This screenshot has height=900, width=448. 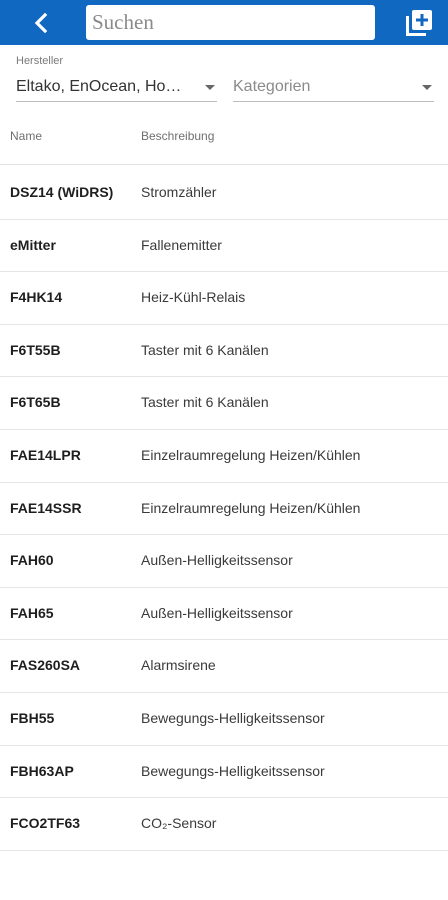 I want to click on device-description: Stromzähler, so click(x=179, y=192).